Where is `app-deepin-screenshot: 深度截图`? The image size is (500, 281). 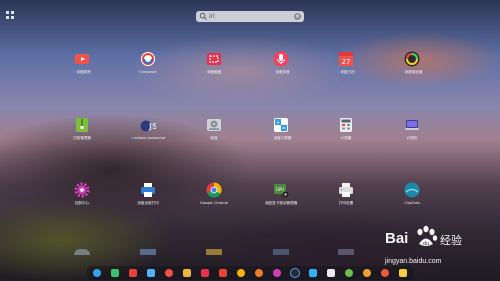
app-deepin-screenshot: 深度截图 is located at coordinates (214, 63).